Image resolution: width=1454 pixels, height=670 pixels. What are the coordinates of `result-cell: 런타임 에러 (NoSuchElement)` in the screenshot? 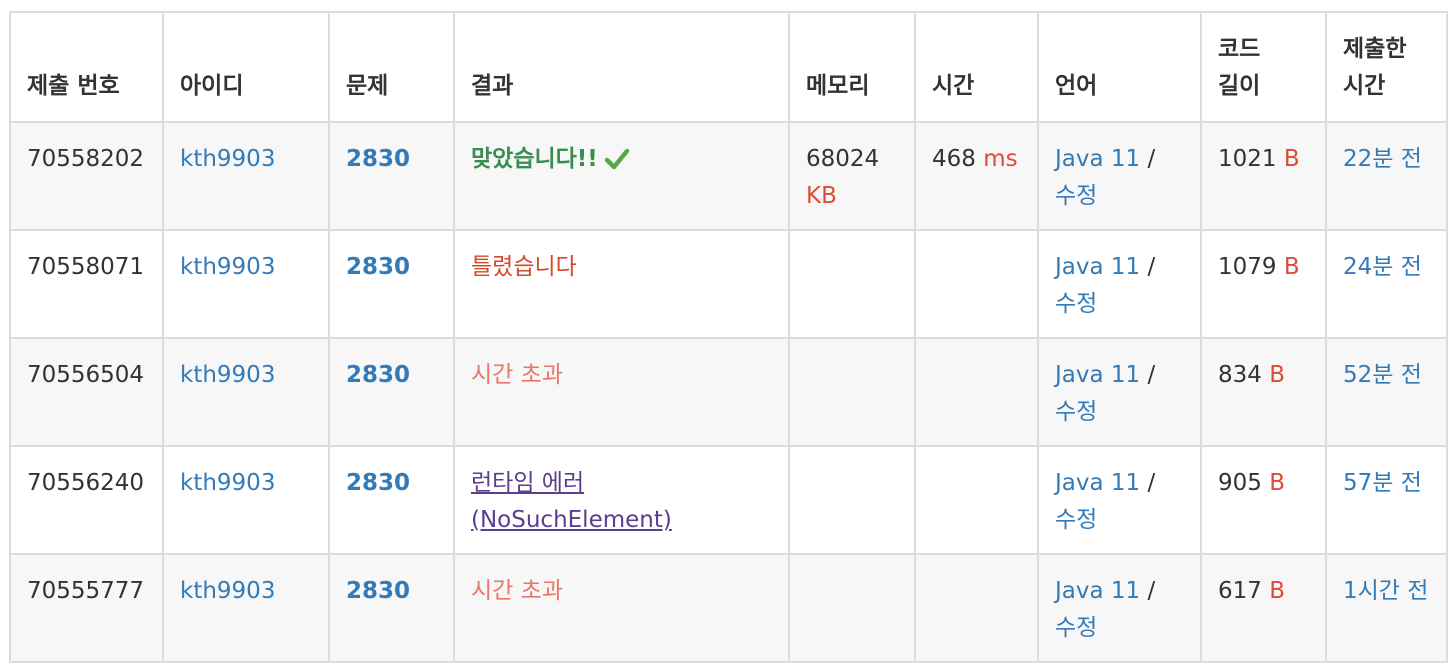 It's located at (621, 500).